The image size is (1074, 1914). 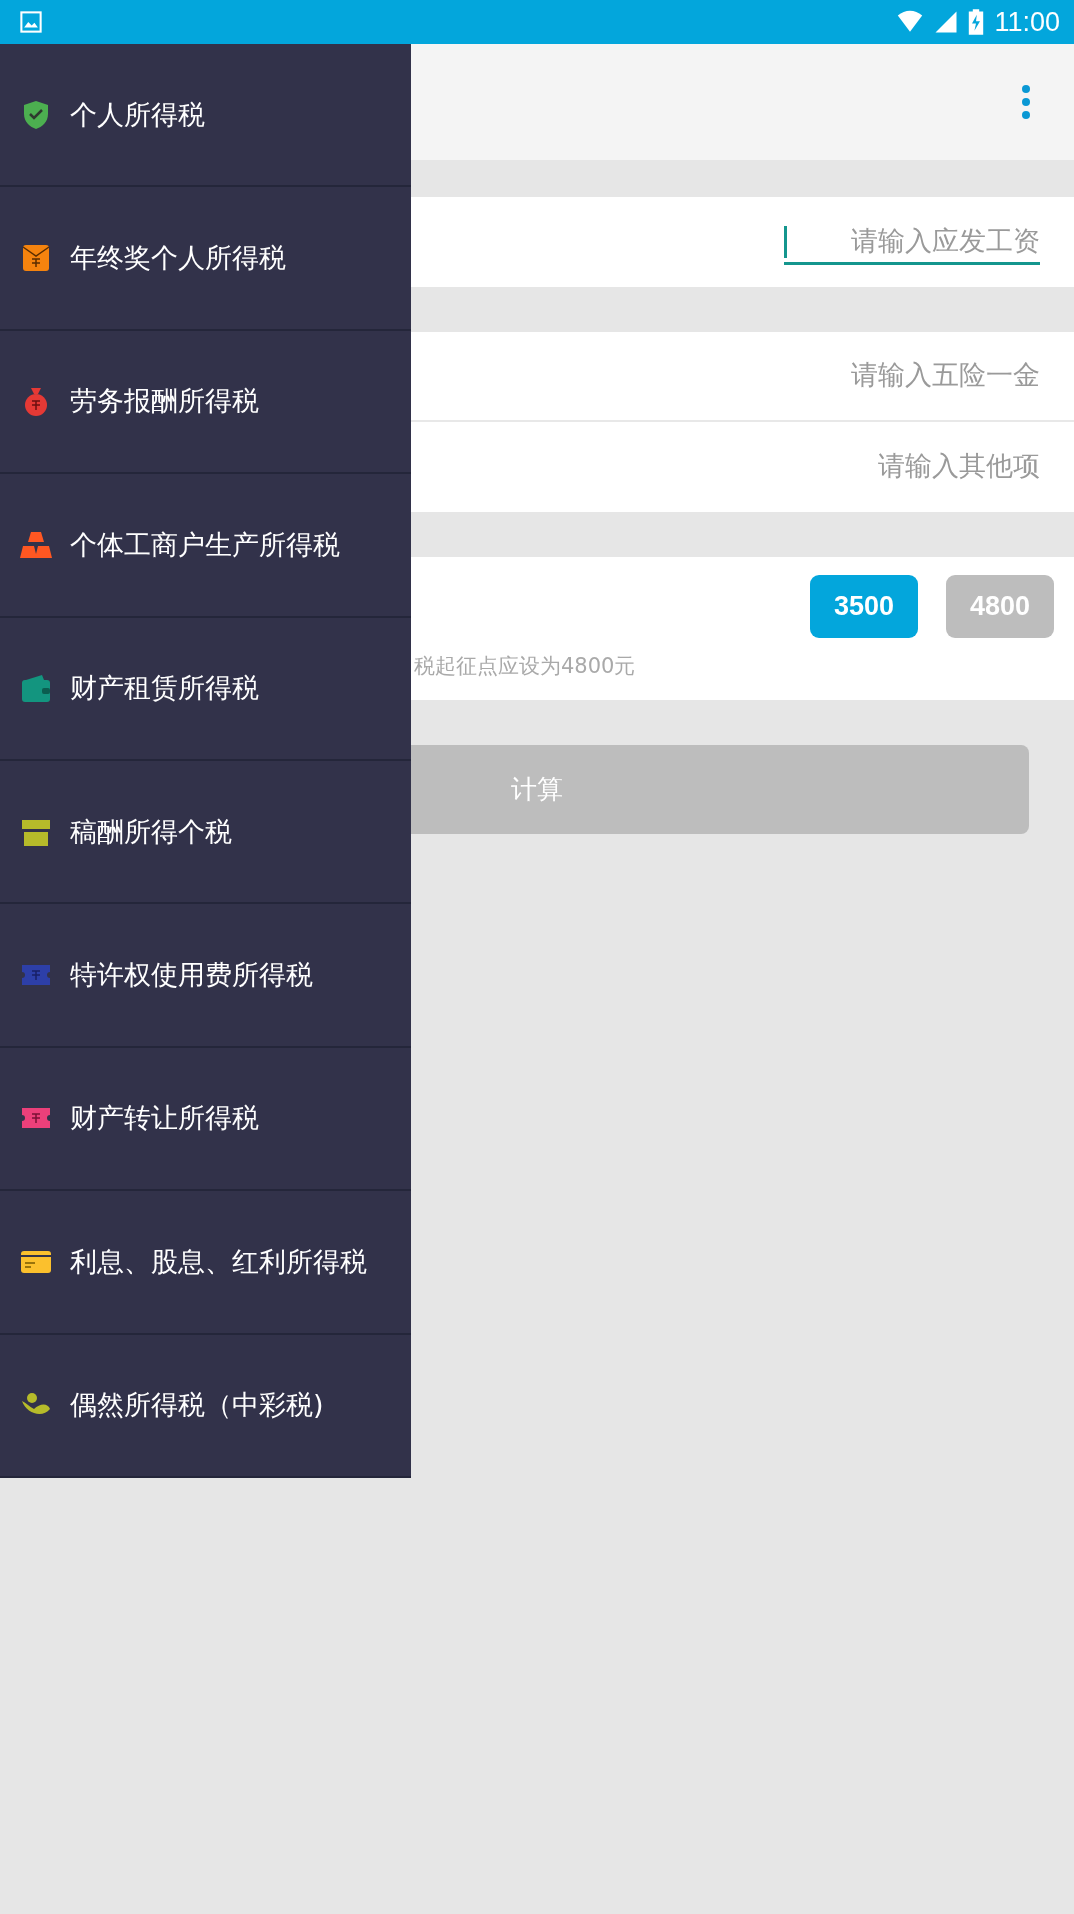 I want to click on input-field: 请输入五险一金, so click(x=890, y=376).